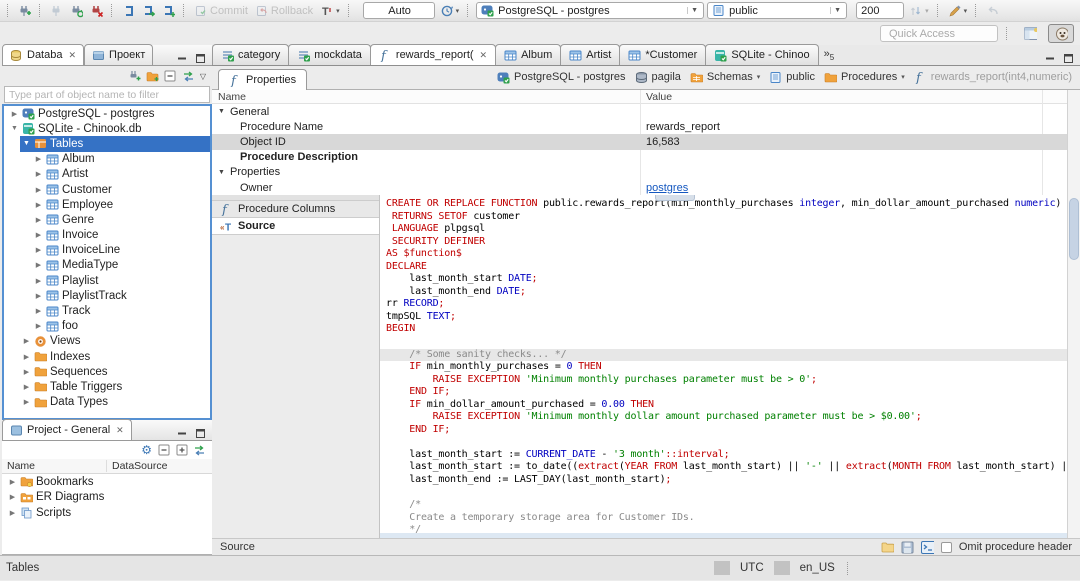  I want to click on property-row-owner: Owner postgres, so click(646, 187).